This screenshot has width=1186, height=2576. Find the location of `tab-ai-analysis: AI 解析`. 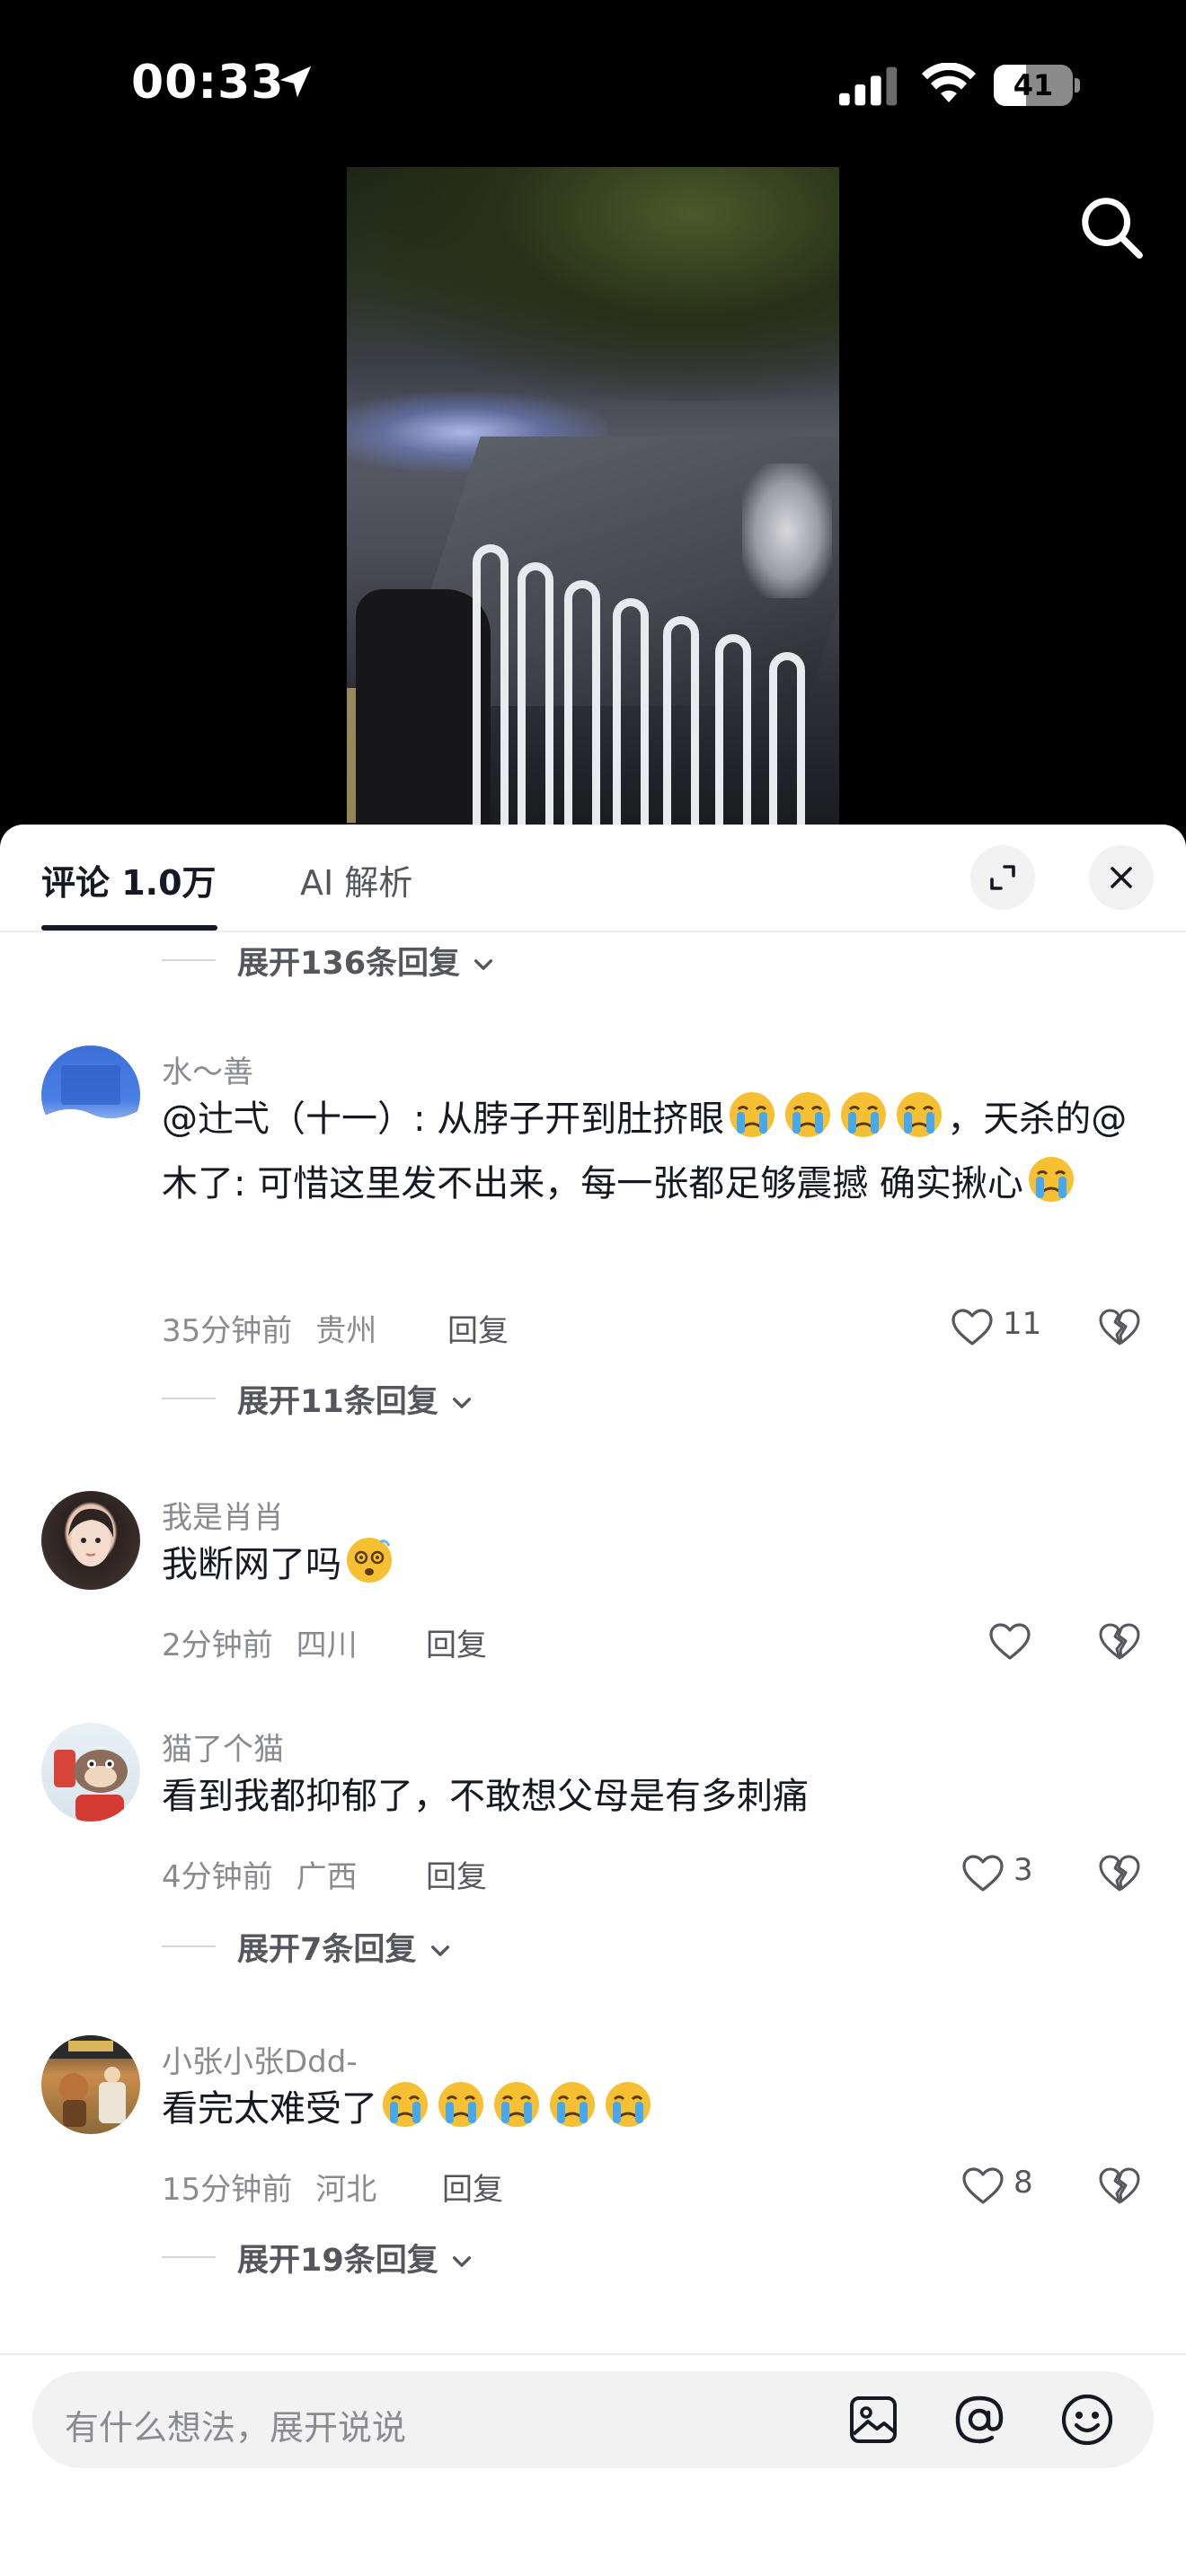

tab-ai-analysis: AI 解析 is located at coordinates (356, 879).